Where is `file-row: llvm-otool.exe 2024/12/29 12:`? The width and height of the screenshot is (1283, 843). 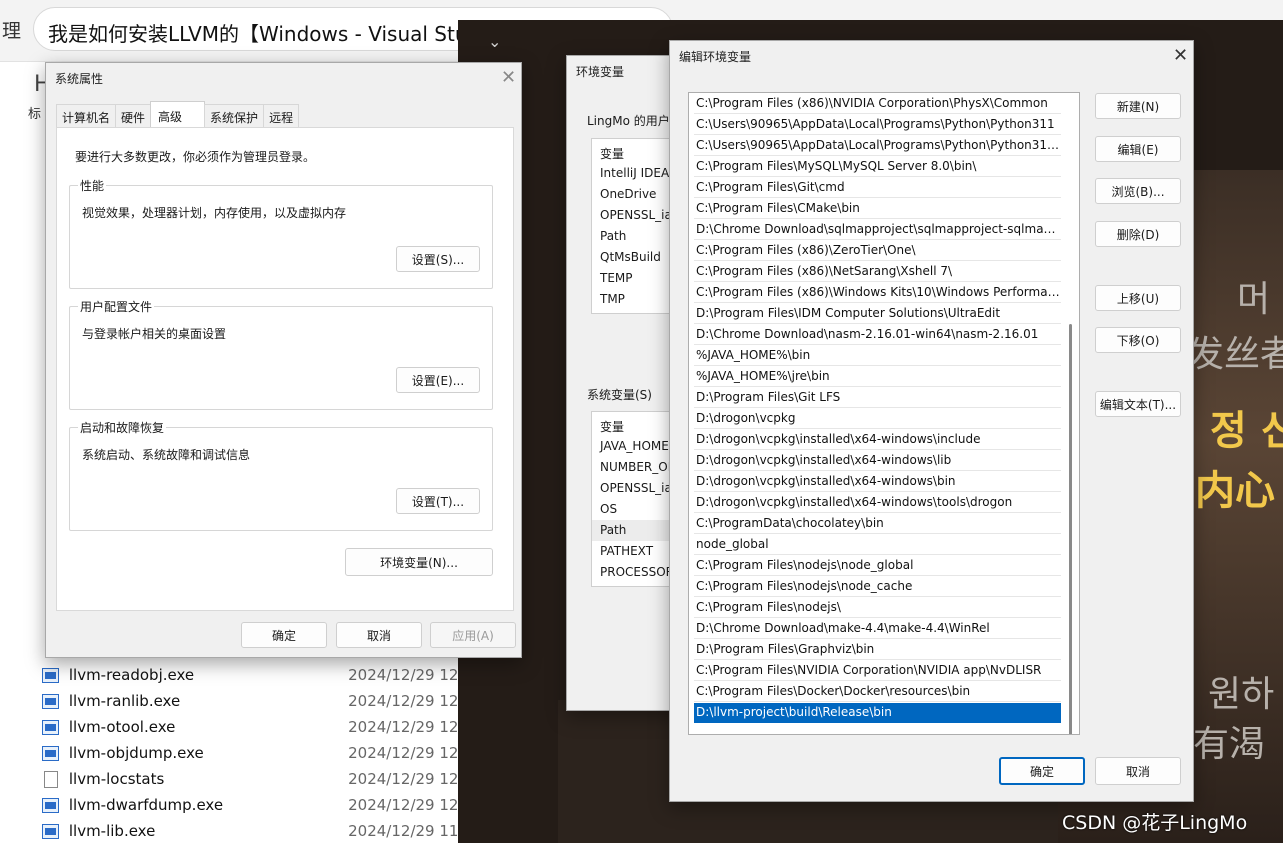
file-row: llvm-otool.exe 2024/12/29 12: is located at coordinates (252, 727).